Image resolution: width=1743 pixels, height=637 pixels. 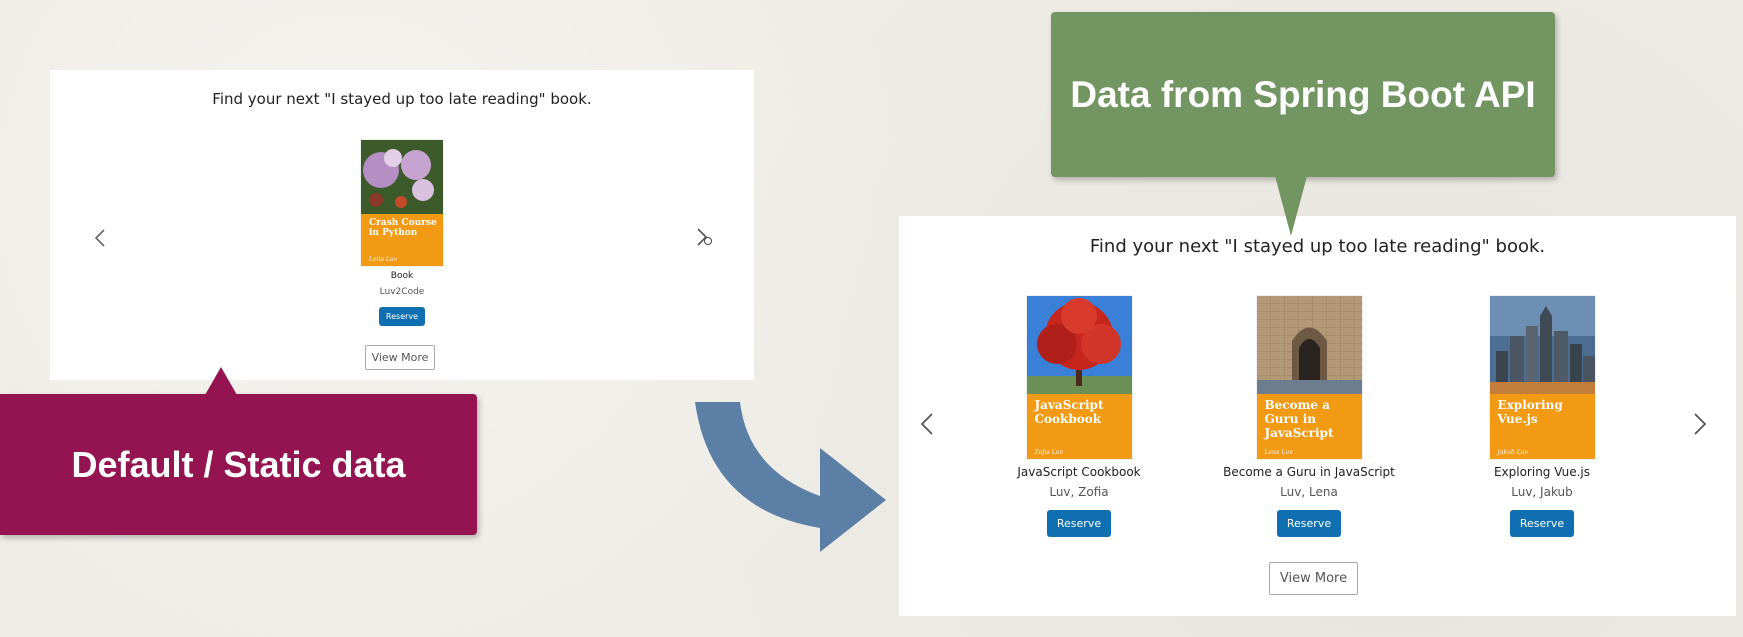 I want to click on cover-author: Leila Luv, so click(x=383, y=259).